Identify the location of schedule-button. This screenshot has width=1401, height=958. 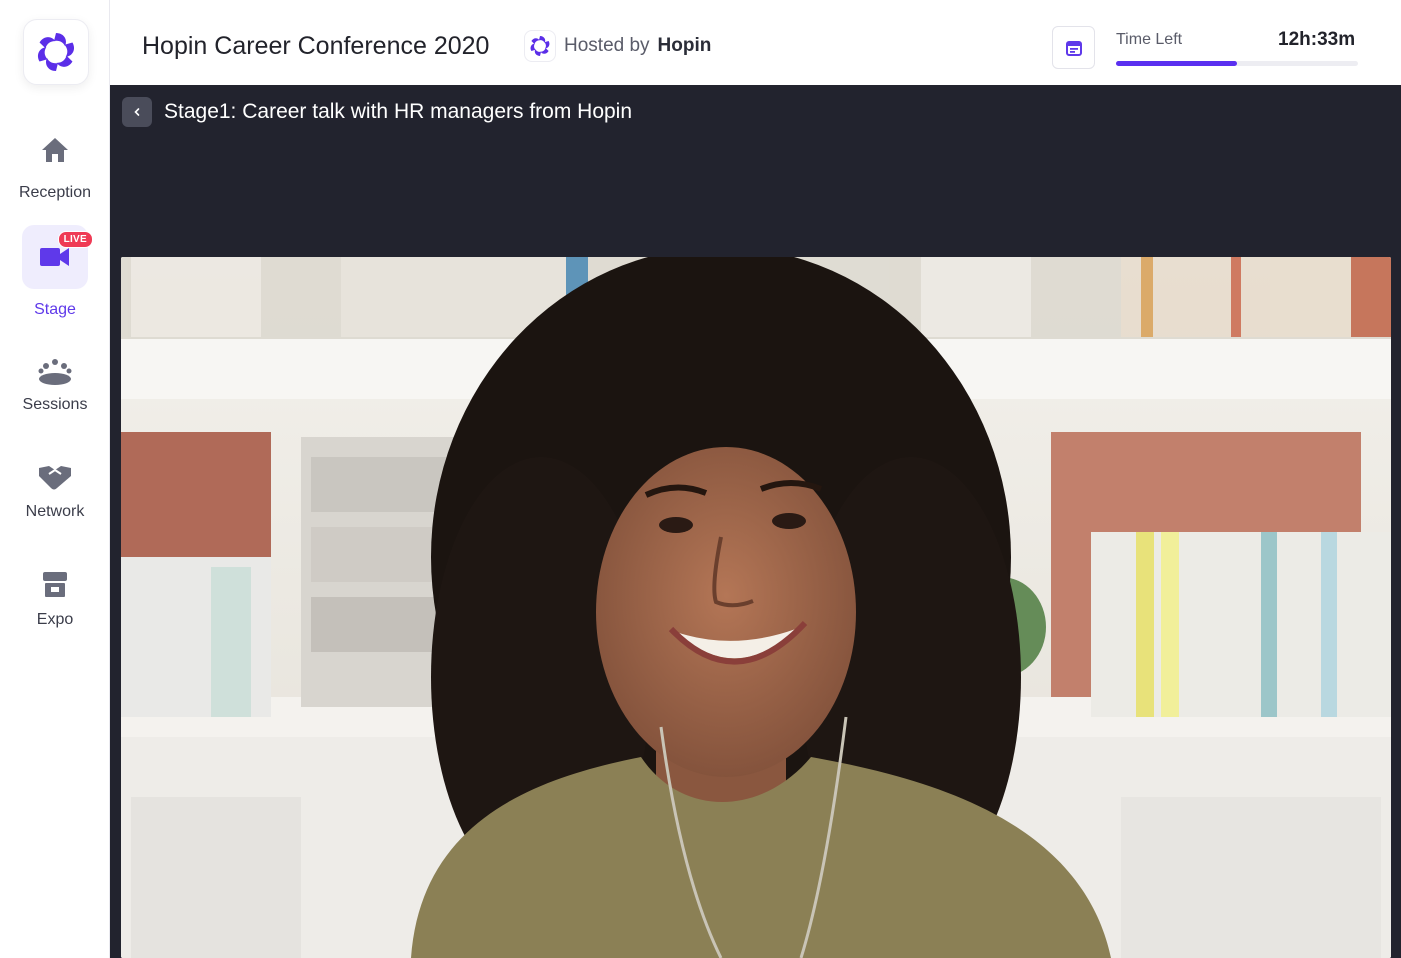
(1073, 47).